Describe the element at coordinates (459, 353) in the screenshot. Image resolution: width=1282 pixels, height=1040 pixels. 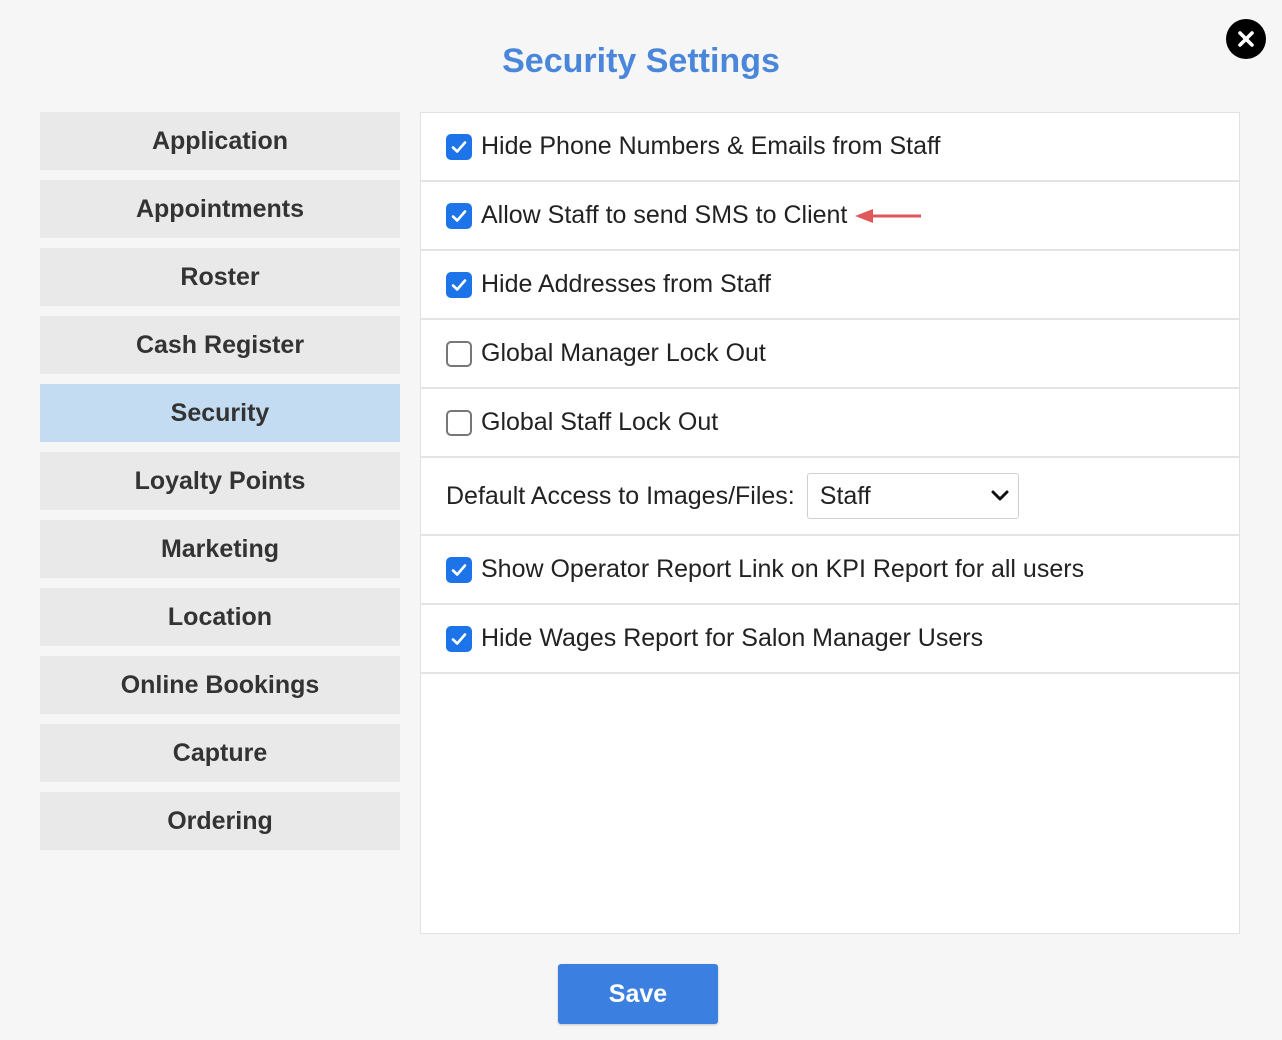
I see `global-manager-lockout-checkbox` at that location.